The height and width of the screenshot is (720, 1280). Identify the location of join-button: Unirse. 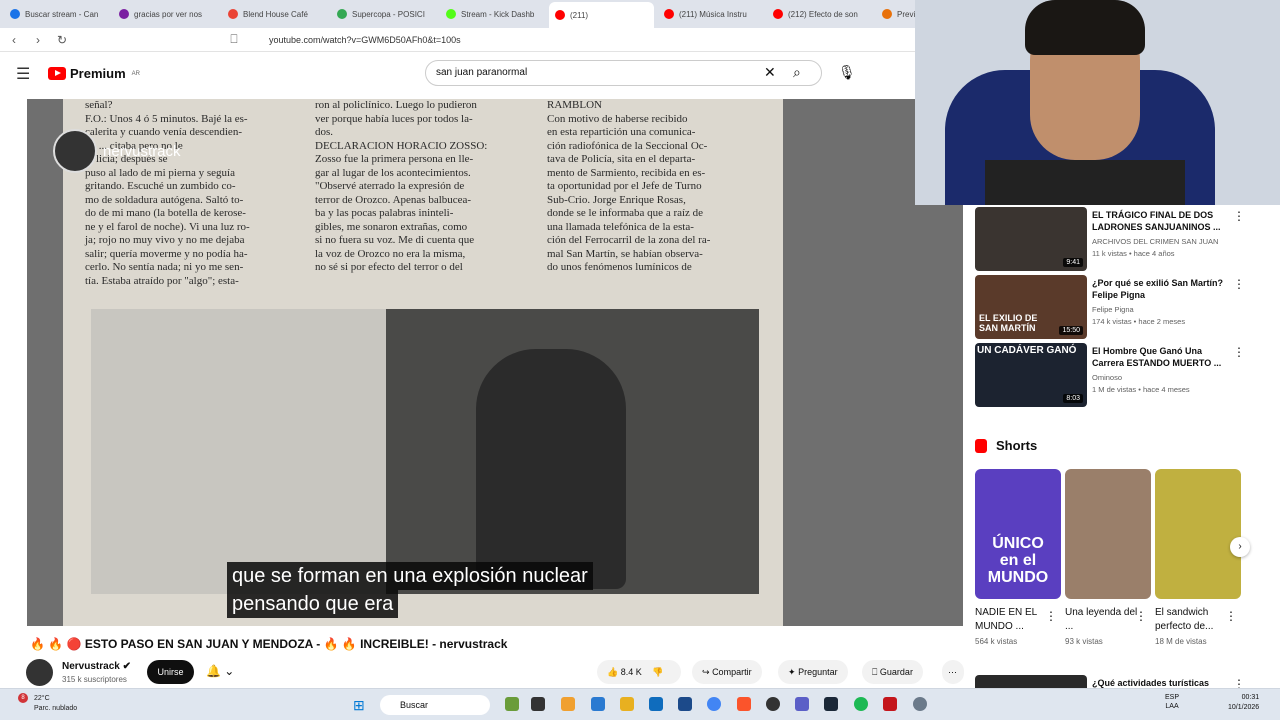
(170, 672).